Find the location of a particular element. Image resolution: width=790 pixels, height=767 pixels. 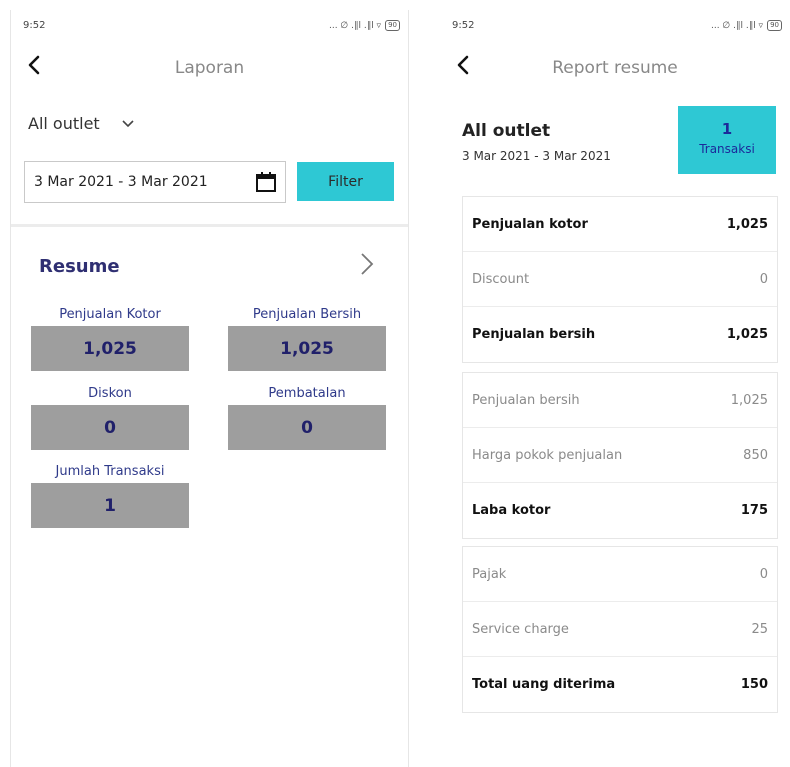

card-pembatalan: Pembatalan 0 is located at coordinates (307, 417).